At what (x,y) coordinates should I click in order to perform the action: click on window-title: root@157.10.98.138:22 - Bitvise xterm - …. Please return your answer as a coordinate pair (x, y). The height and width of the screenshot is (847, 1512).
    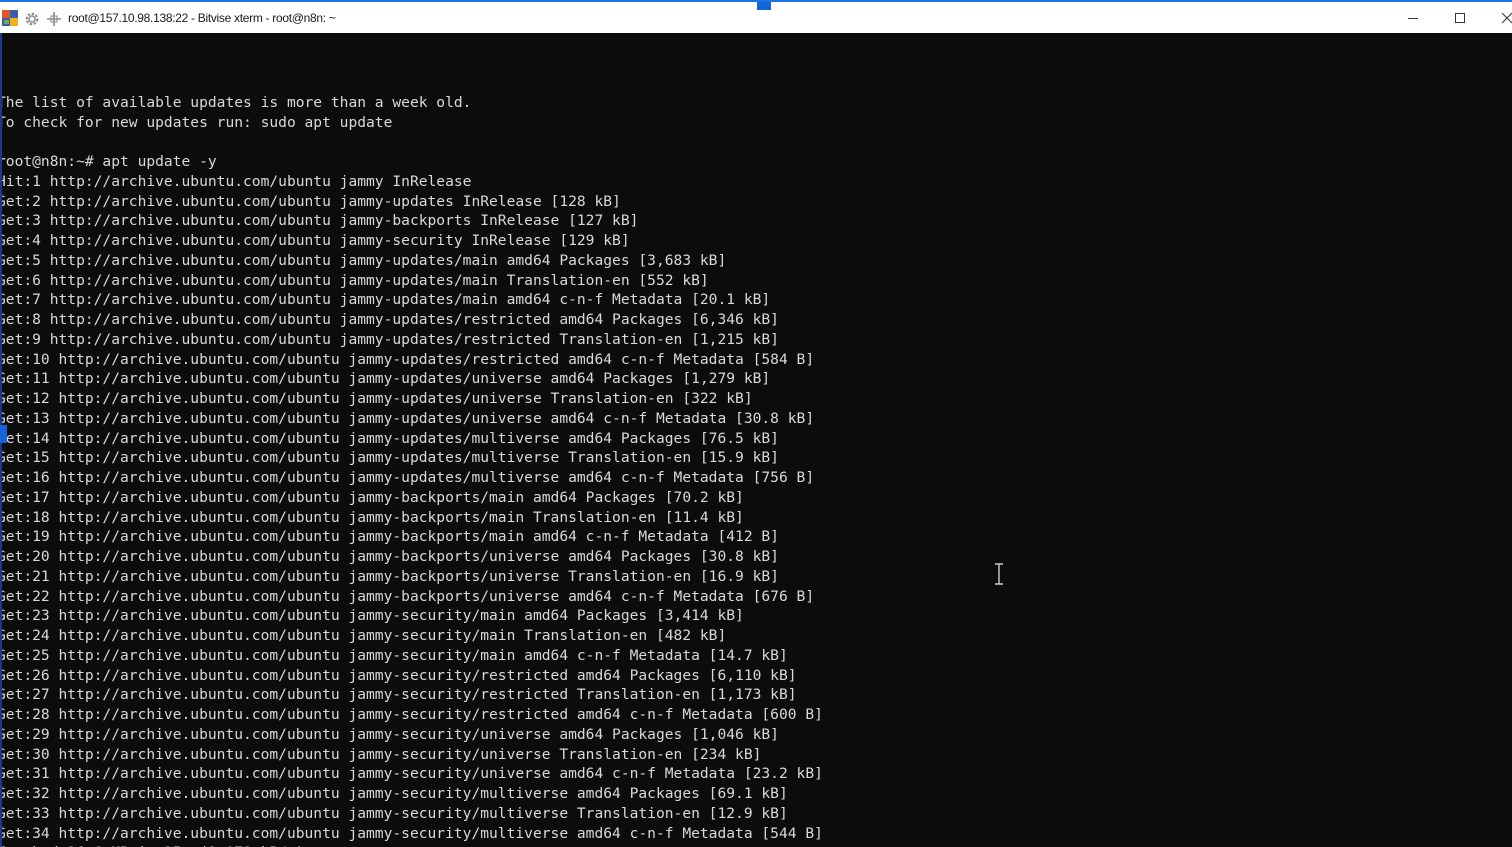
    Looking at the image, I should click on (202, 18).